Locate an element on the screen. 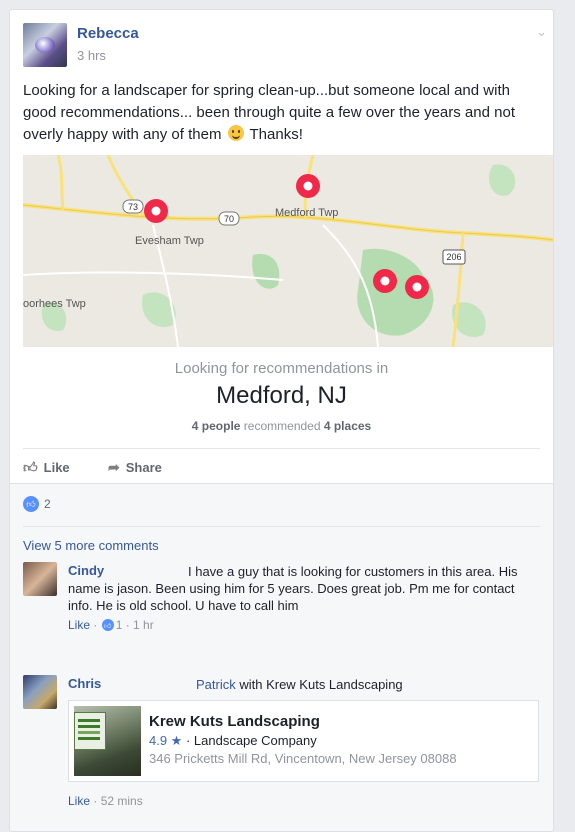 This screenshot has height=832, width=575. map-label-voorhees: oorhees Twp is located at coordinates (54, 304).